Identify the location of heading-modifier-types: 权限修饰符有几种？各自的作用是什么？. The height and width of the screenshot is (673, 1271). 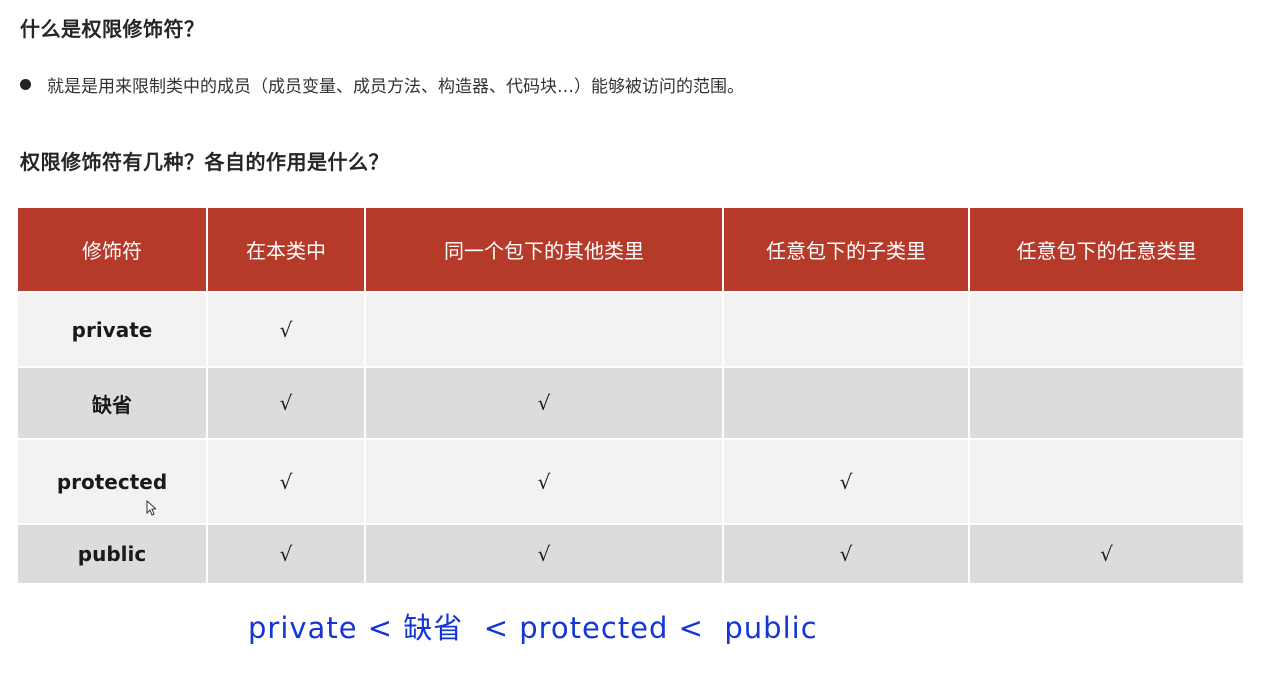
(204, 162).